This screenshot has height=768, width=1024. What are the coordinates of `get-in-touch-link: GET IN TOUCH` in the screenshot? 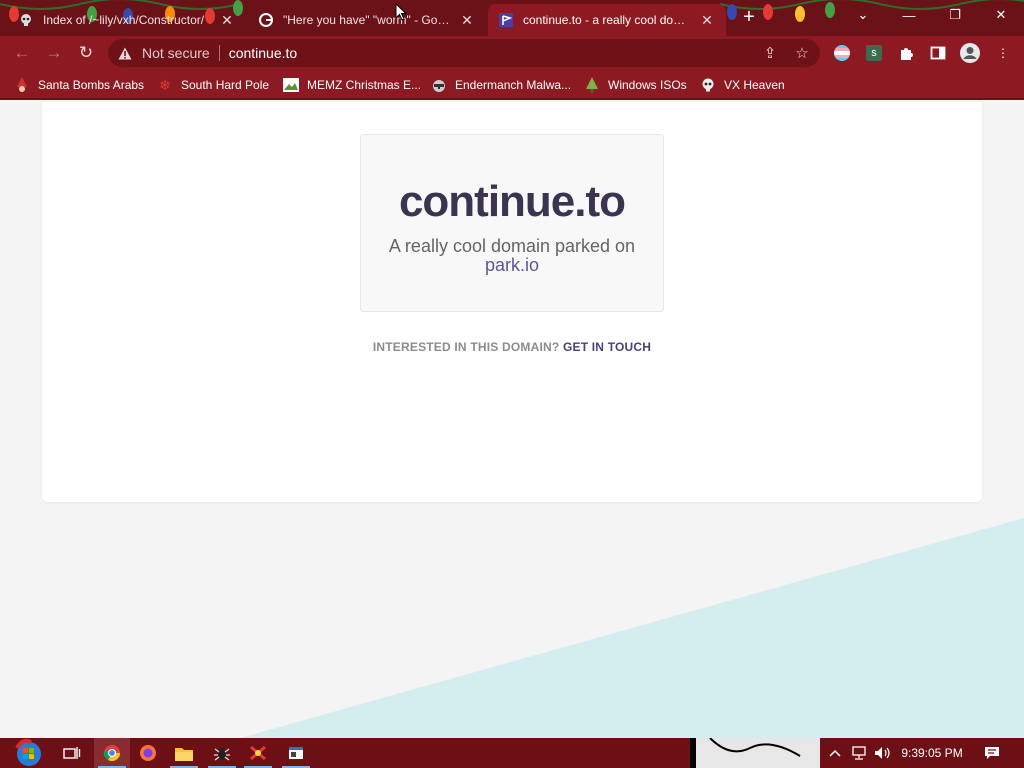 It's located at (607, 347).